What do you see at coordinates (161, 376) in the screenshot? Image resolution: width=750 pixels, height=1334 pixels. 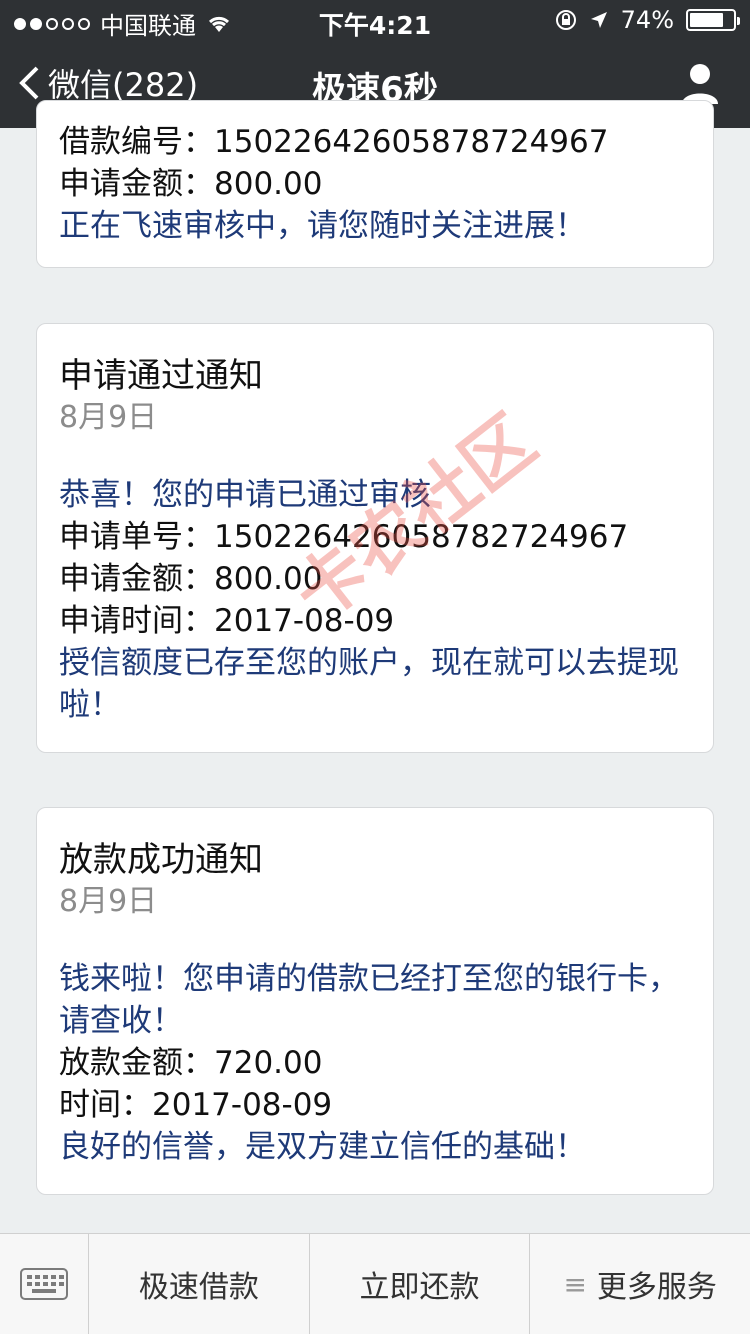 I see `card-title: 申请通过通知` at bounding box center [161, 376].